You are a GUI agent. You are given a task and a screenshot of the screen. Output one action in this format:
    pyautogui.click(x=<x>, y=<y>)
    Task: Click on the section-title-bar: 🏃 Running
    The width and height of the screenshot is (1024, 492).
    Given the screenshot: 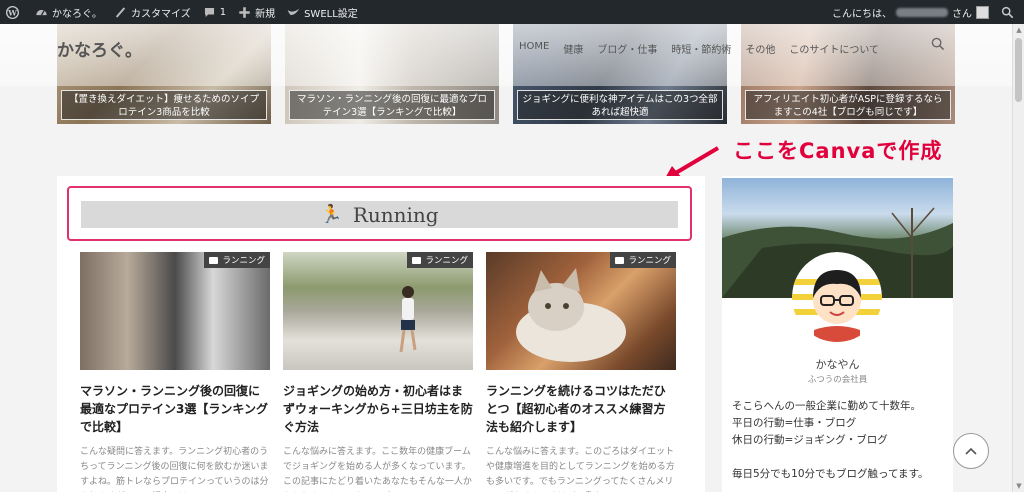 What is the action you would take?
    pyautogui.click(x=379, y=214)
    